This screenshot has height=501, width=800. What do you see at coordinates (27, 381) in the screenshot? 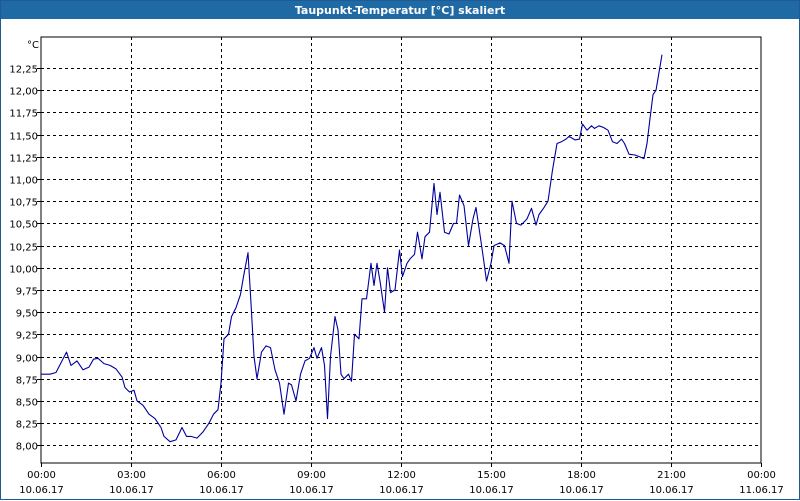
I see `y-tick-label: 8,75` at bounding box center [27, 381].